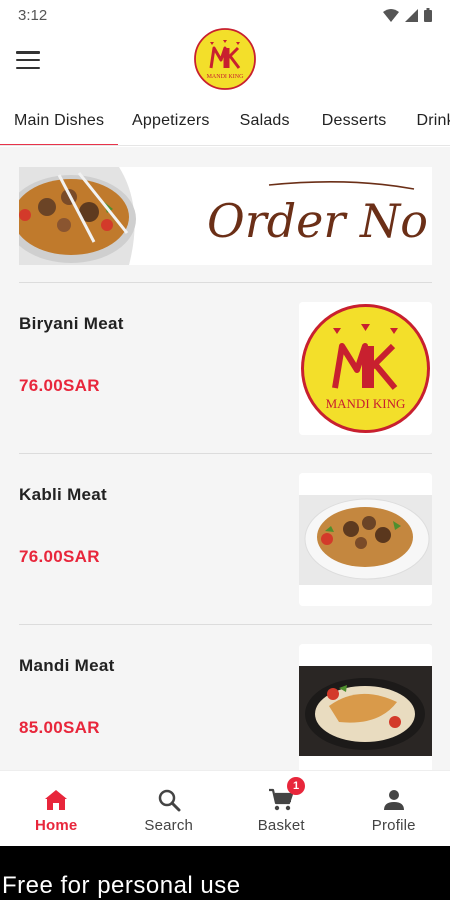  I want to click on signal-icon, so click(411, 15).